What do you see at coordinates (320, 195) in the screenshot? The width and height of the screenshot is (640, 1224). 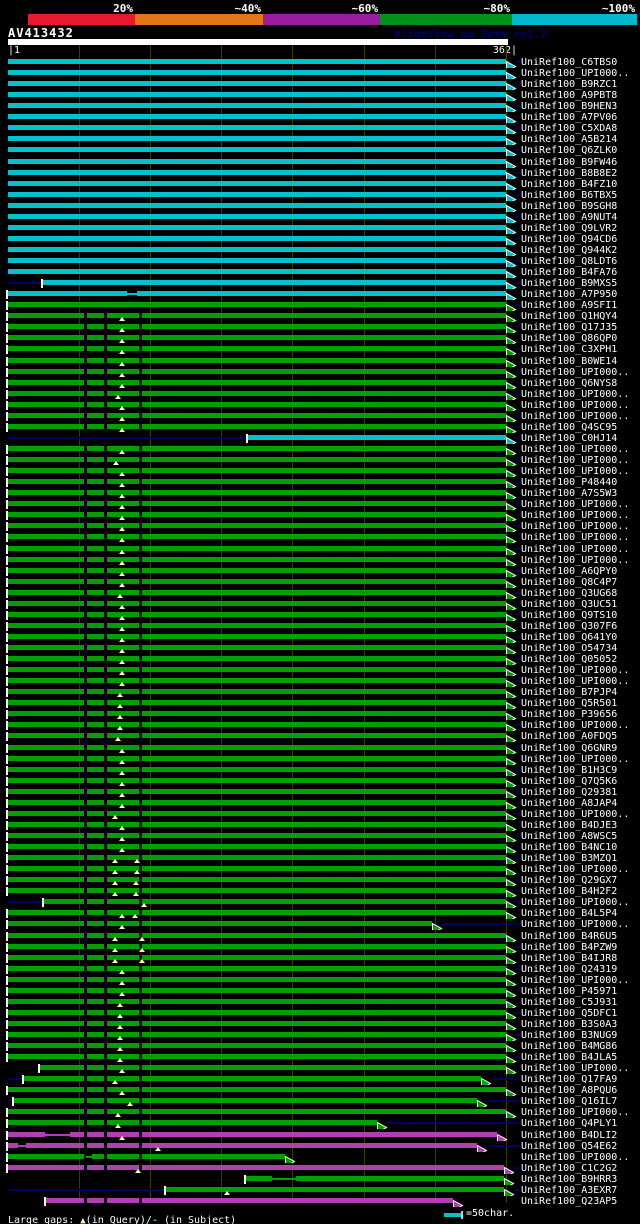 I see `alignment-row: UniRef100_B6TBX5` at bounding box center [320, 195].